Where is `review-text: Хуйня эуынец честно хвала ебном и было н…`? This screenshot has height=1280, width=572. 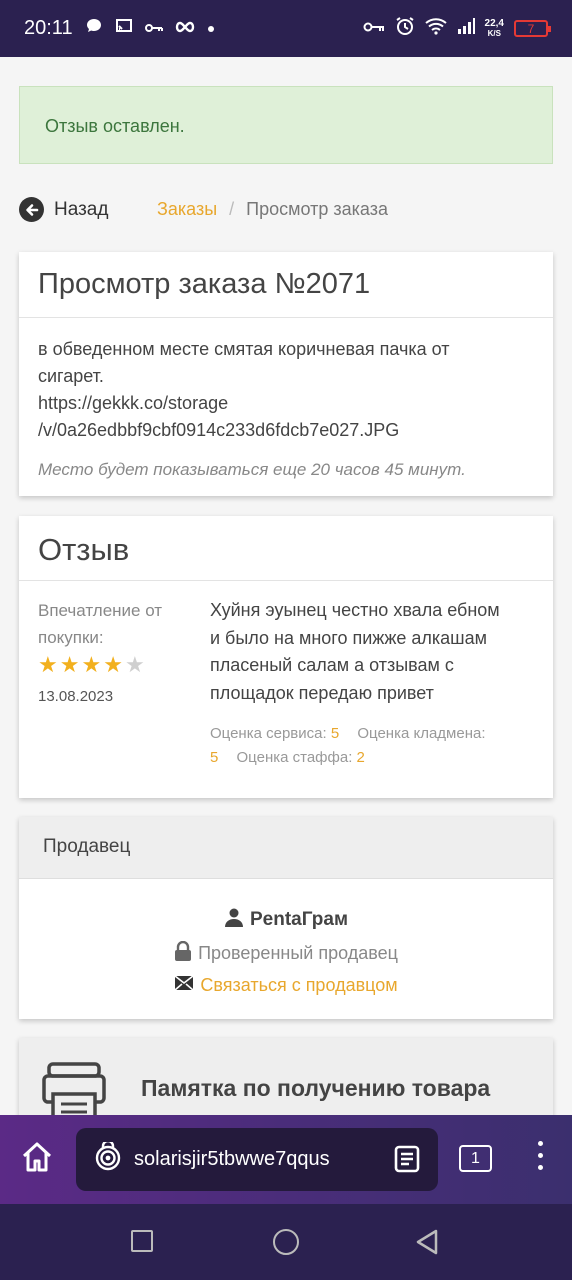 review-text: Хуйня эуынец честно хвала ебном и было н… is located at coordinates (370, 683).